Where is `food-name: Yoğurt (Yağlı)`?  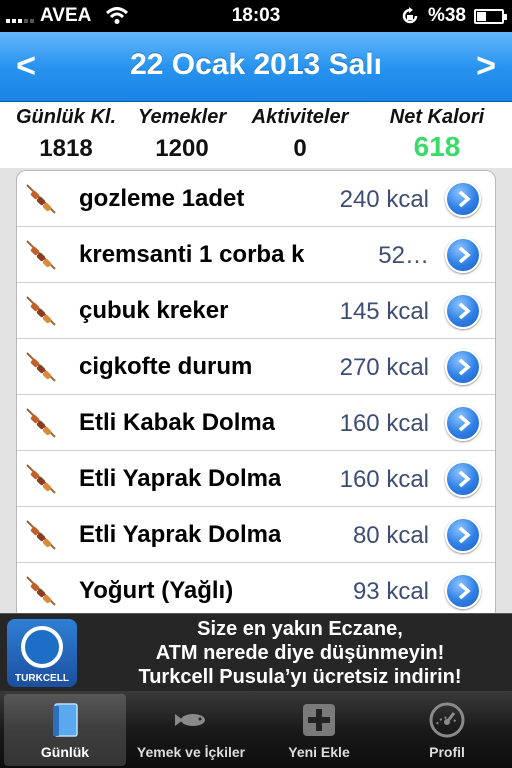 food-name: Yoğurt (Yağlı) is located at coordinates (156, 590).